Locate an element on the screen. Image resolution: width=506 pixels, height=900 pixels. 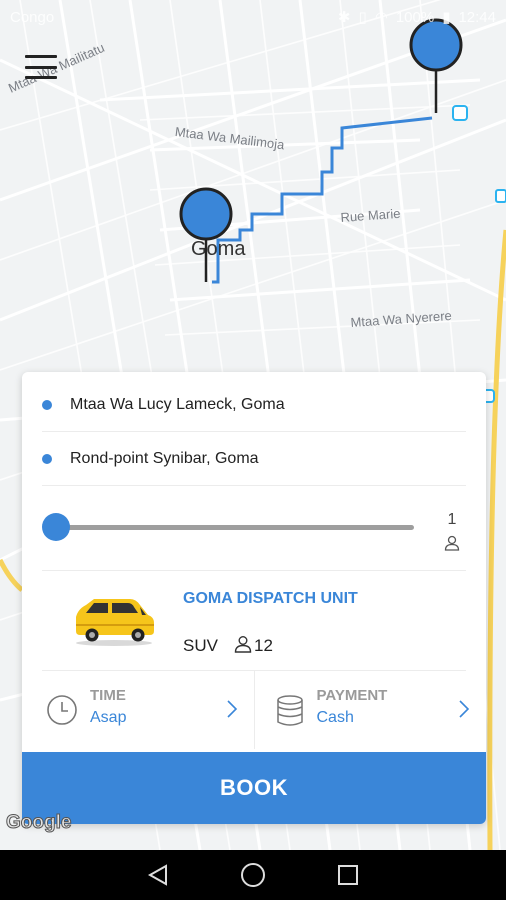
menu-icon is located at coordinates (41, 67).